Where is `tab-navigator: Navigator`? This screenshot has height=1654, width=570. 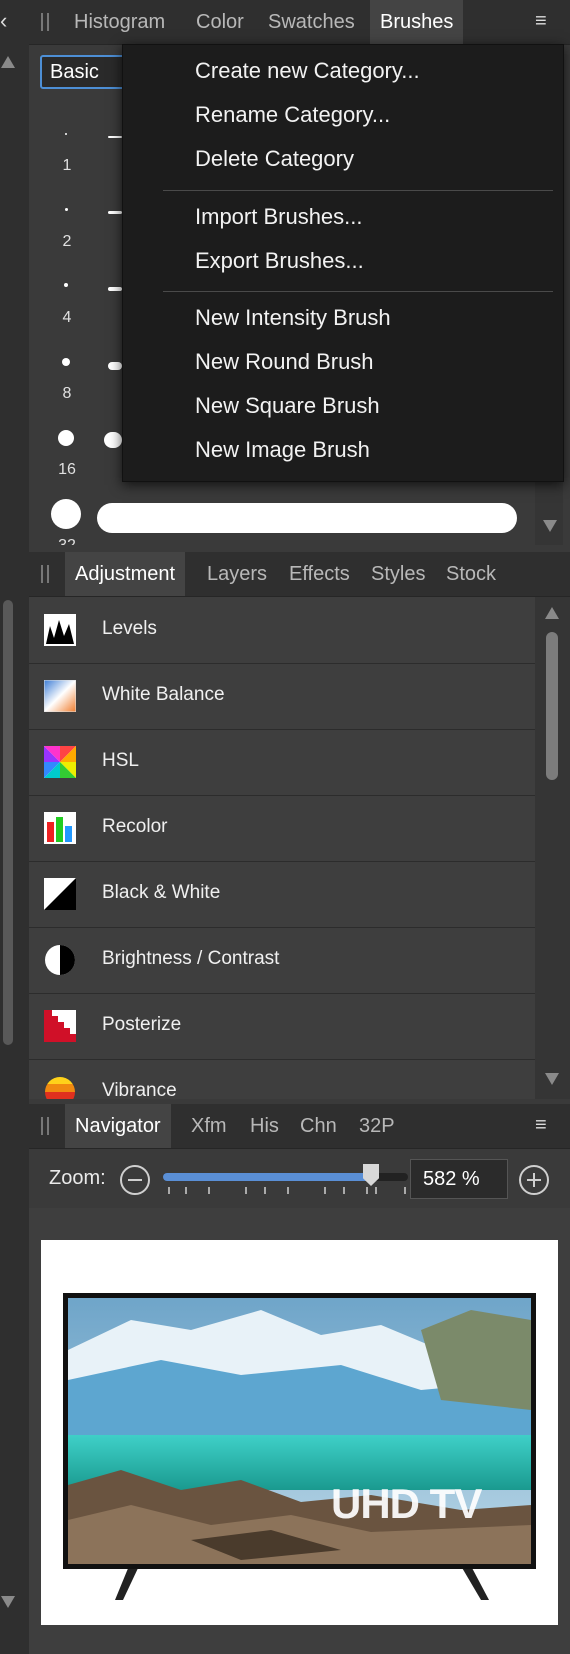
tab-navigator: Navigator is located at coordinates (118, 1126).